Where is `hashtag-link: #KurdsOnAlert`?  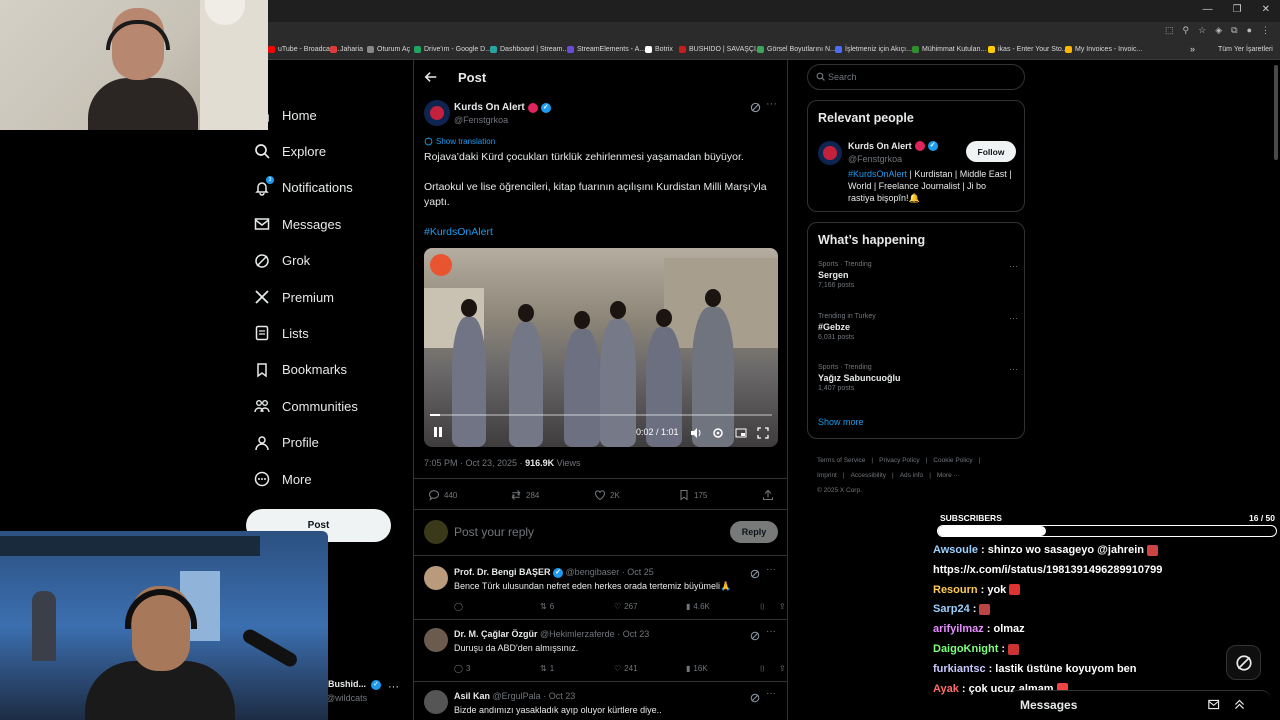
hashtag-link: #KurdsOnAlert is located at coordinates (458, 232).